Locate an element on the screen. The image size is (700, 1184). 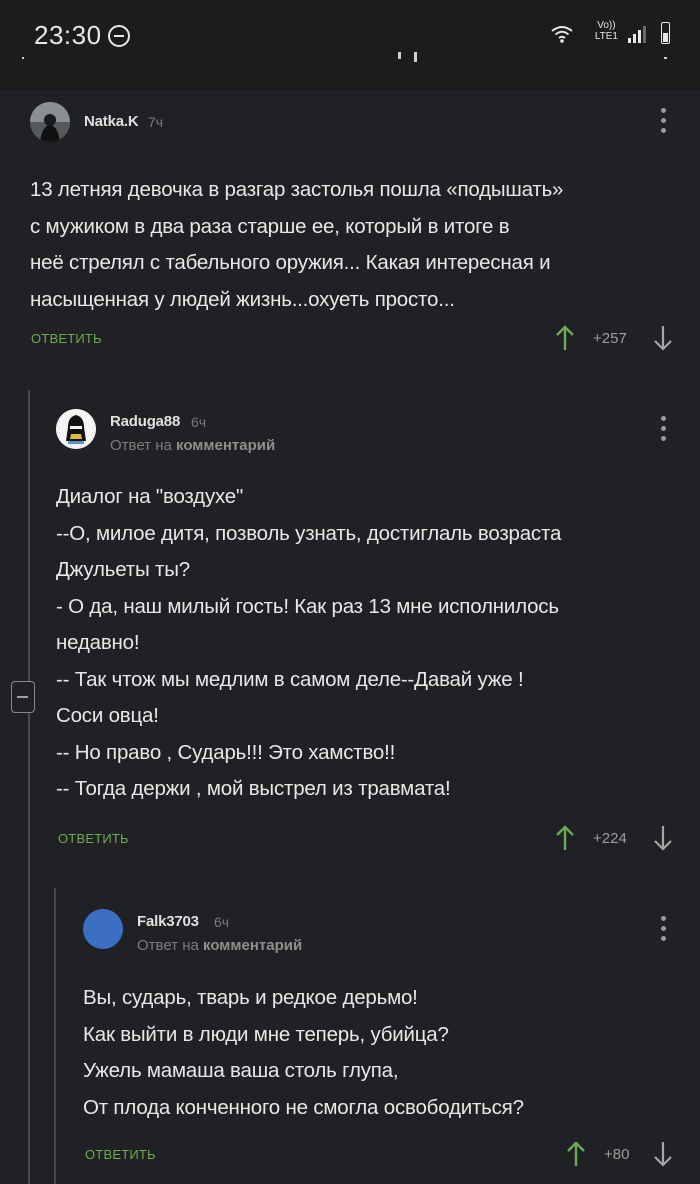
network-label: Vo)) LTE1 is located at coordinates (606, 31).